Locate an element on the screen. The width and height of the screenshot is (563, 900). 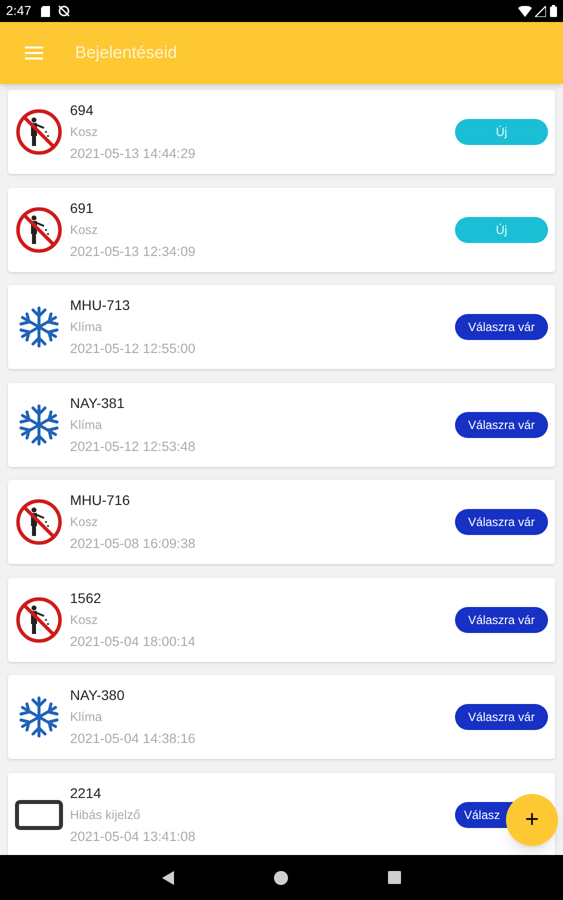
report-date: 2021-05-13 14:44:29 is located at coordinates (133, 154).